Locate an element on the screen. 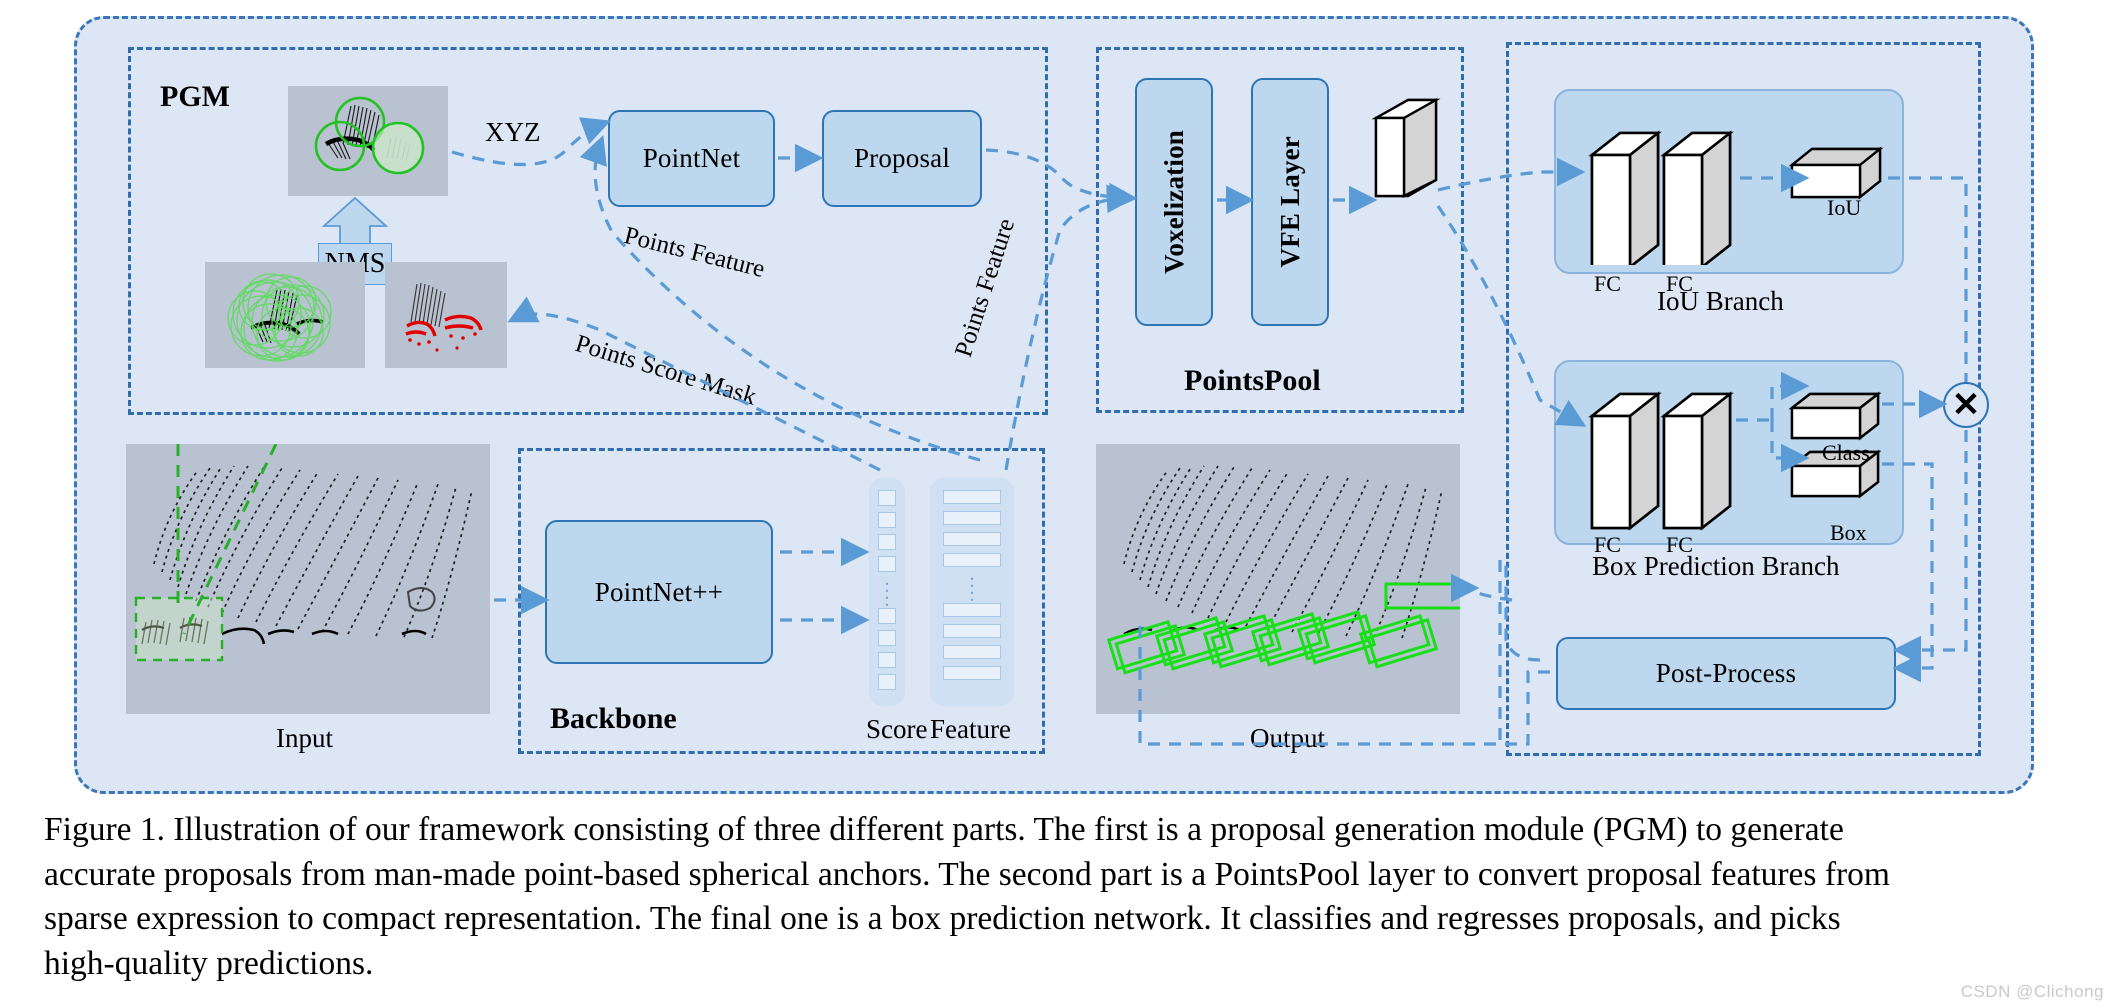 The width and height of the screenshot is (2116, 1008). proposal-box: Proposal is located at coordinates (902, 158).